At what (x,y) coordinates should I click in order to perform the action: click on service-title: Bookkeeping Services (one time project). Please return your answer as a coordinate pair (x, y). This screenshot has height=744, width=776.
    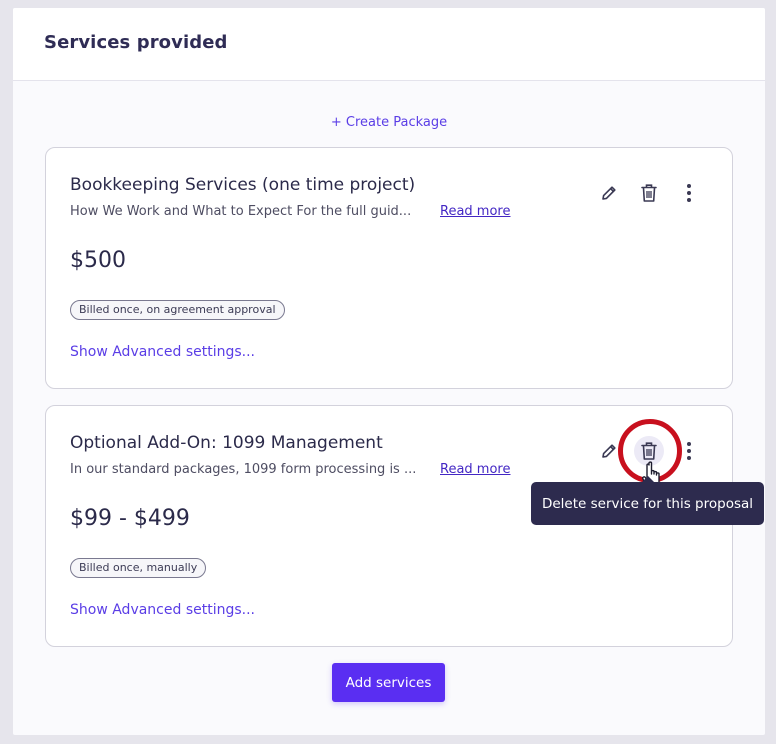
    Looking at the image, I should click on (243, 185).